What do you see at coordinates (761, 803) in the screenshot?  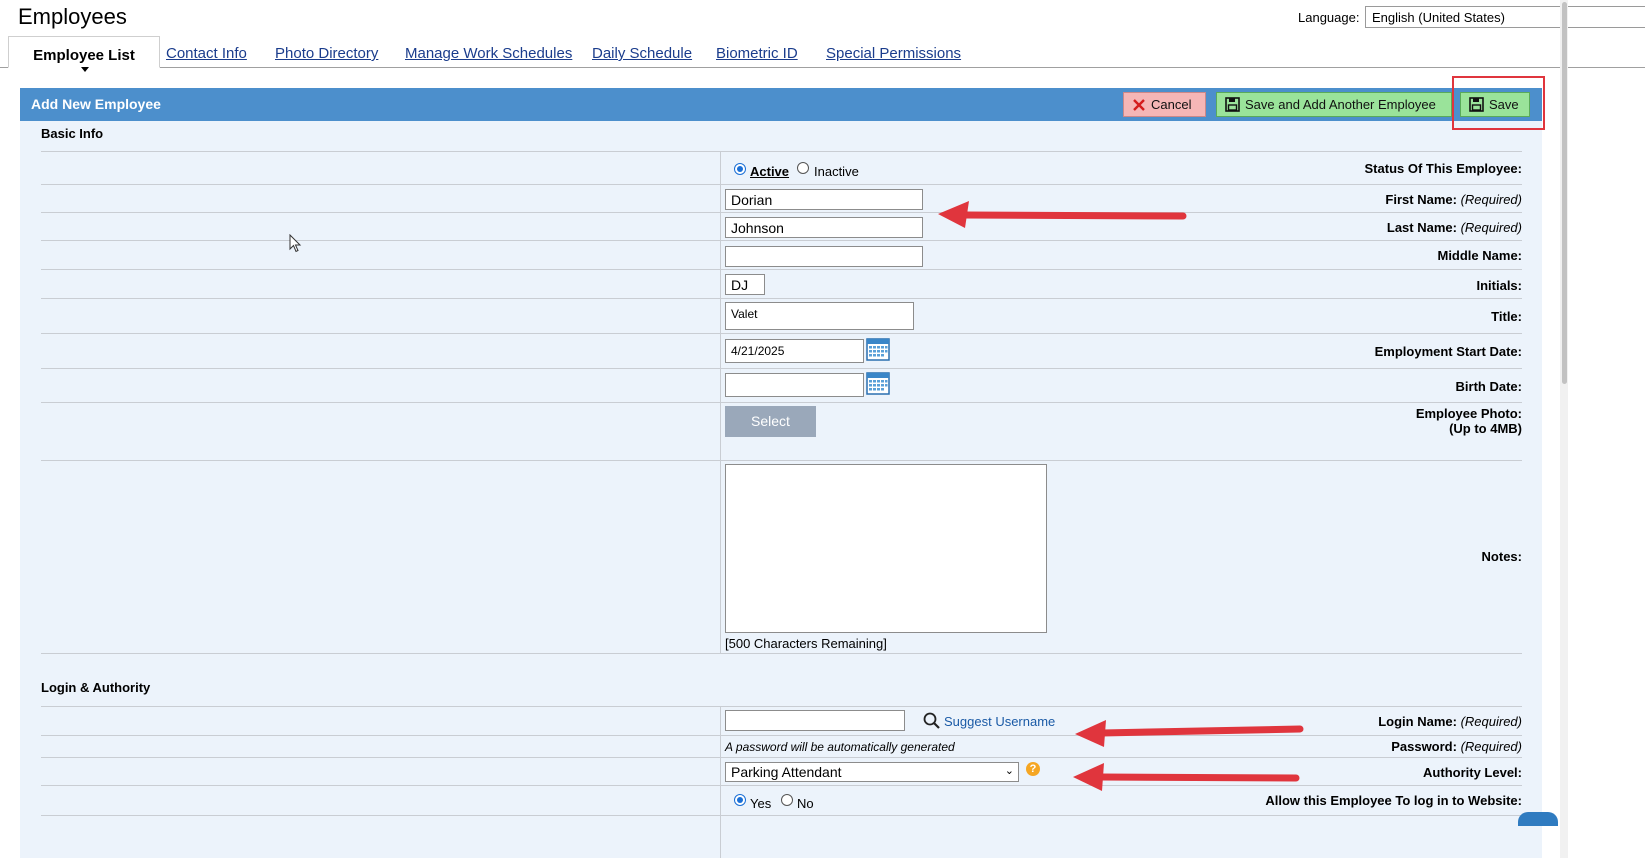 I see `allow-login-yes-label: Yes` at bounding box center [761, 803].